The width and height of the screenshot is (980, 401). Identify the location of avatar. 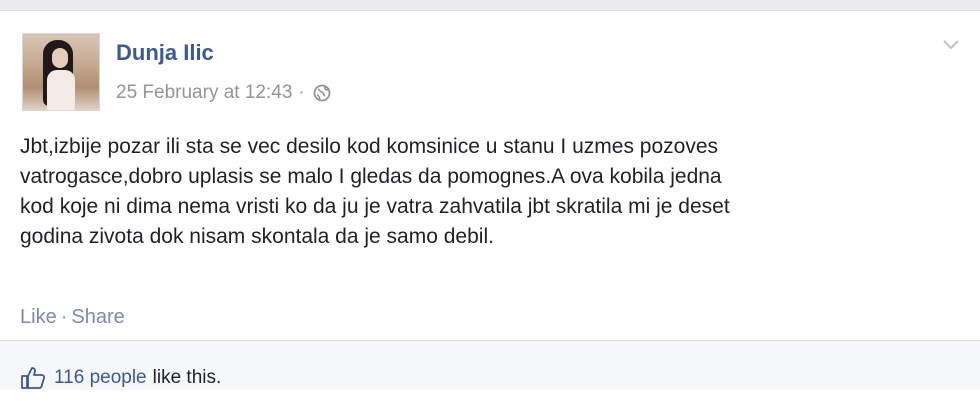
(61, 72).